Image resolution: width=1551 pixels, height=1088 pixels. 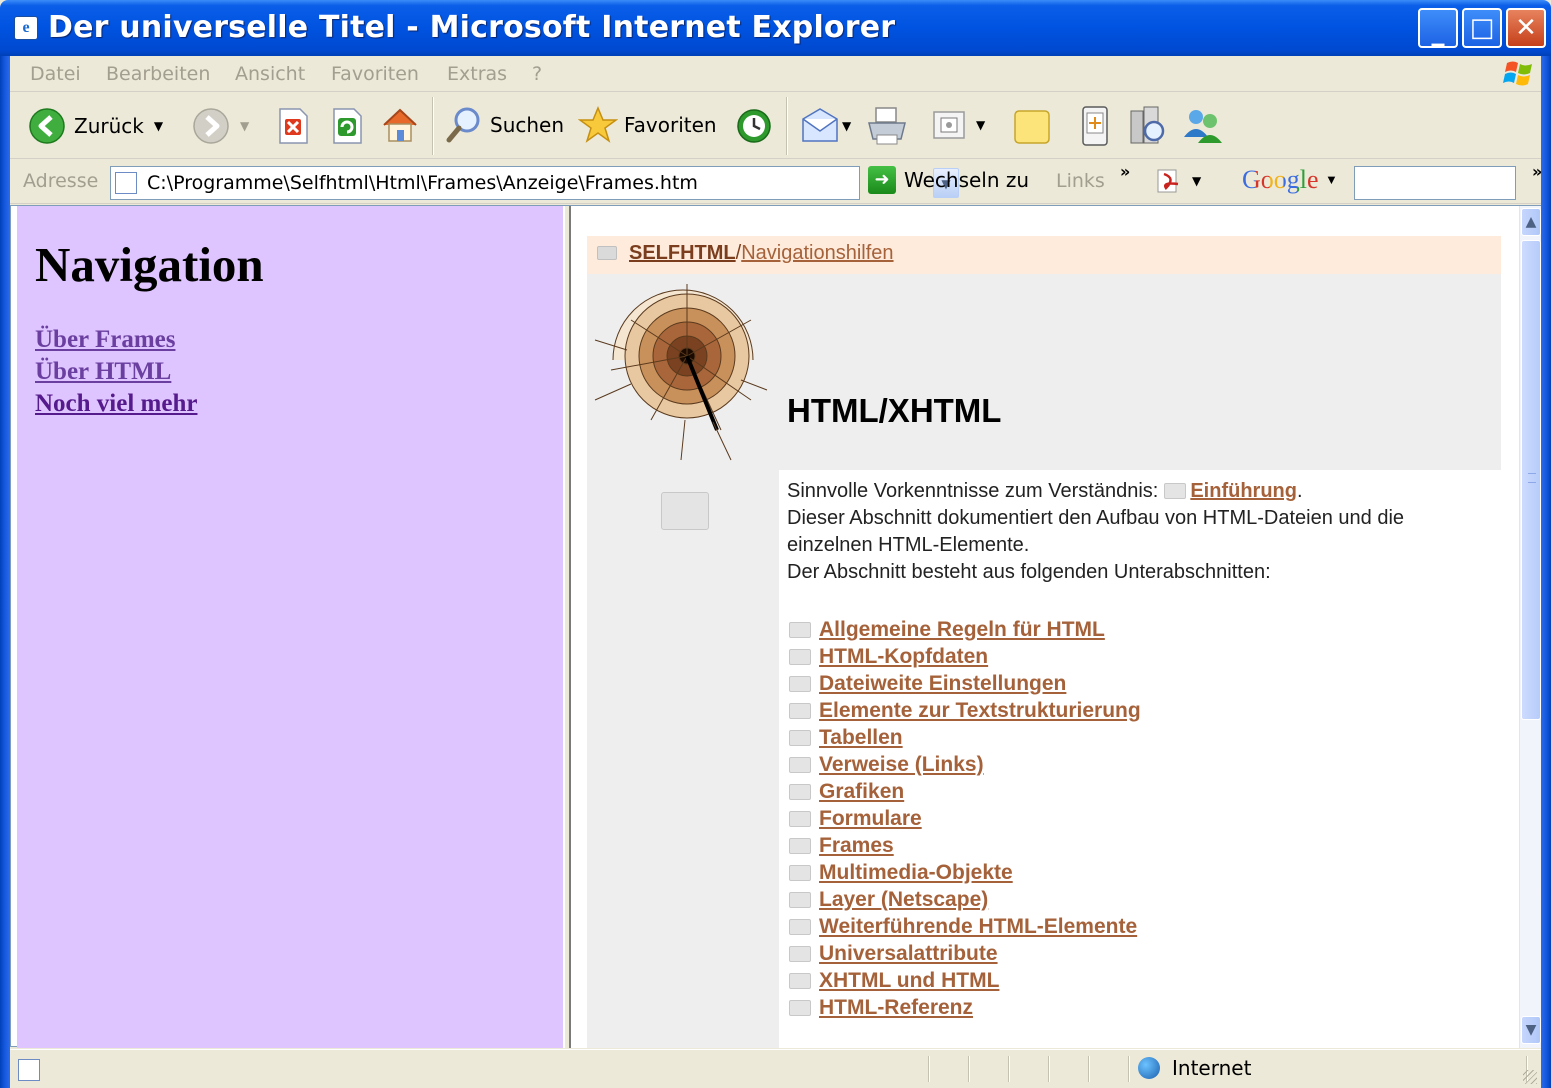 What do you see at coordinates (962, 630) in the screenshot?
I see `section-link: Allgemeine Regeln für HTML` at bounding box center [962, 630].